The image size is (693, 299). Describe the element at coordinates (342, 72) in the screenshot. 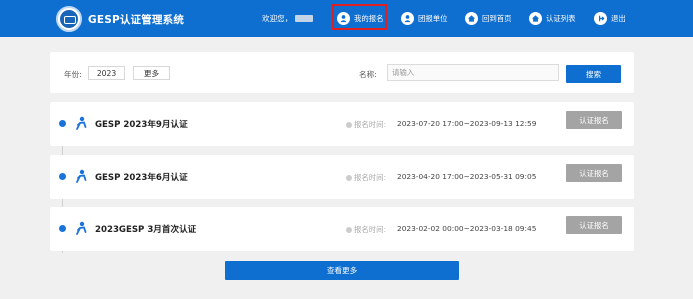

I see `search-panel: 年份: 2023 更多 名称: 请输入 搜索` at that location.